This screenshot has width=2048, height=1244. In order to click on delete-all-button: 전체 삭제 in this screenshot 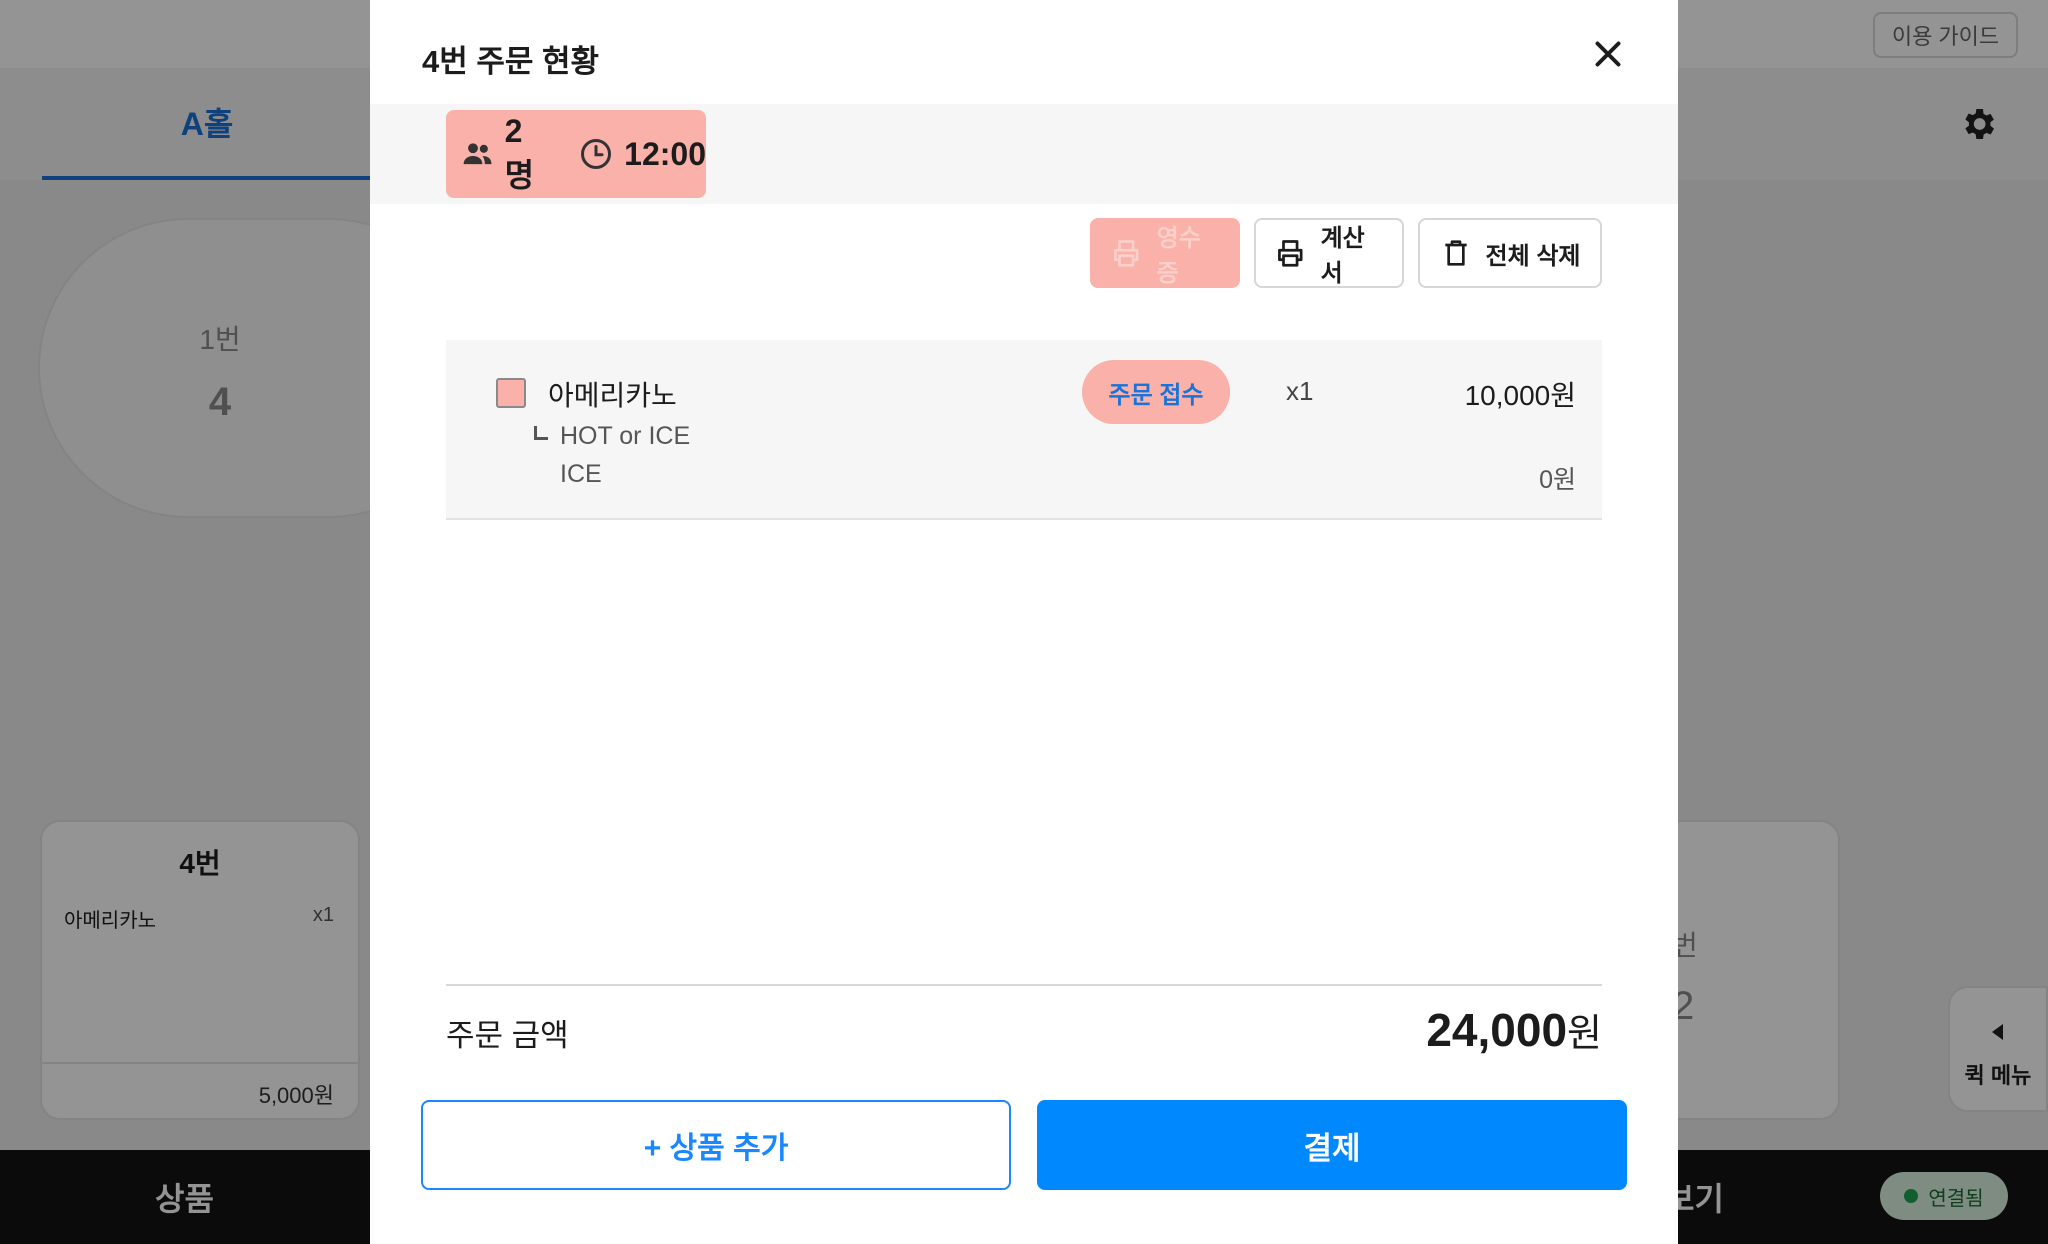, I will do `click(1510, 253)`.